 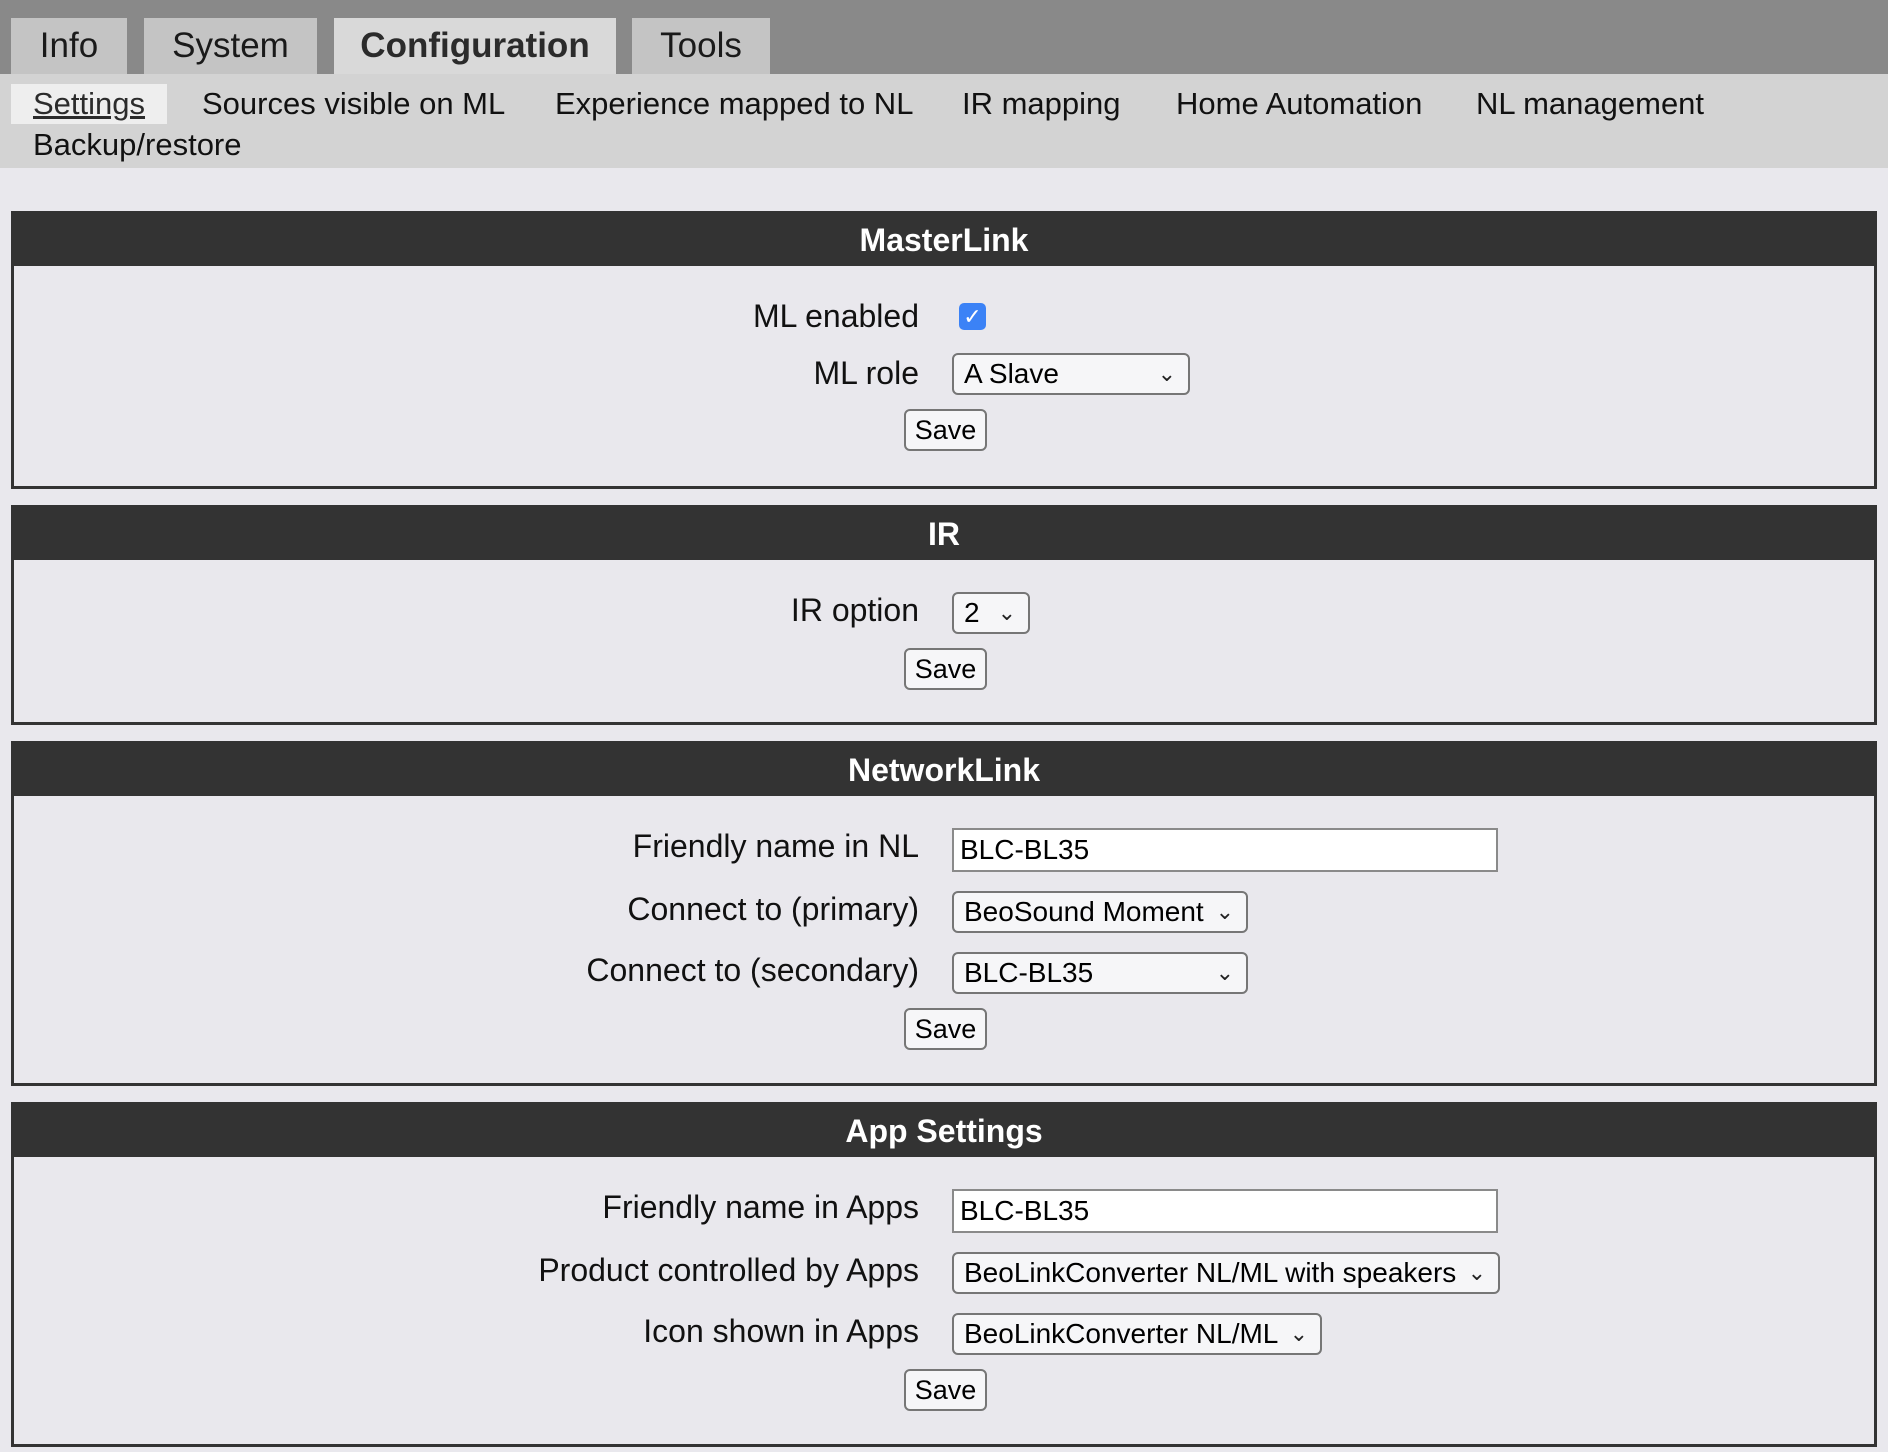 I want to click on app-settings-save-button: Save, so click(x=945, y=1390).